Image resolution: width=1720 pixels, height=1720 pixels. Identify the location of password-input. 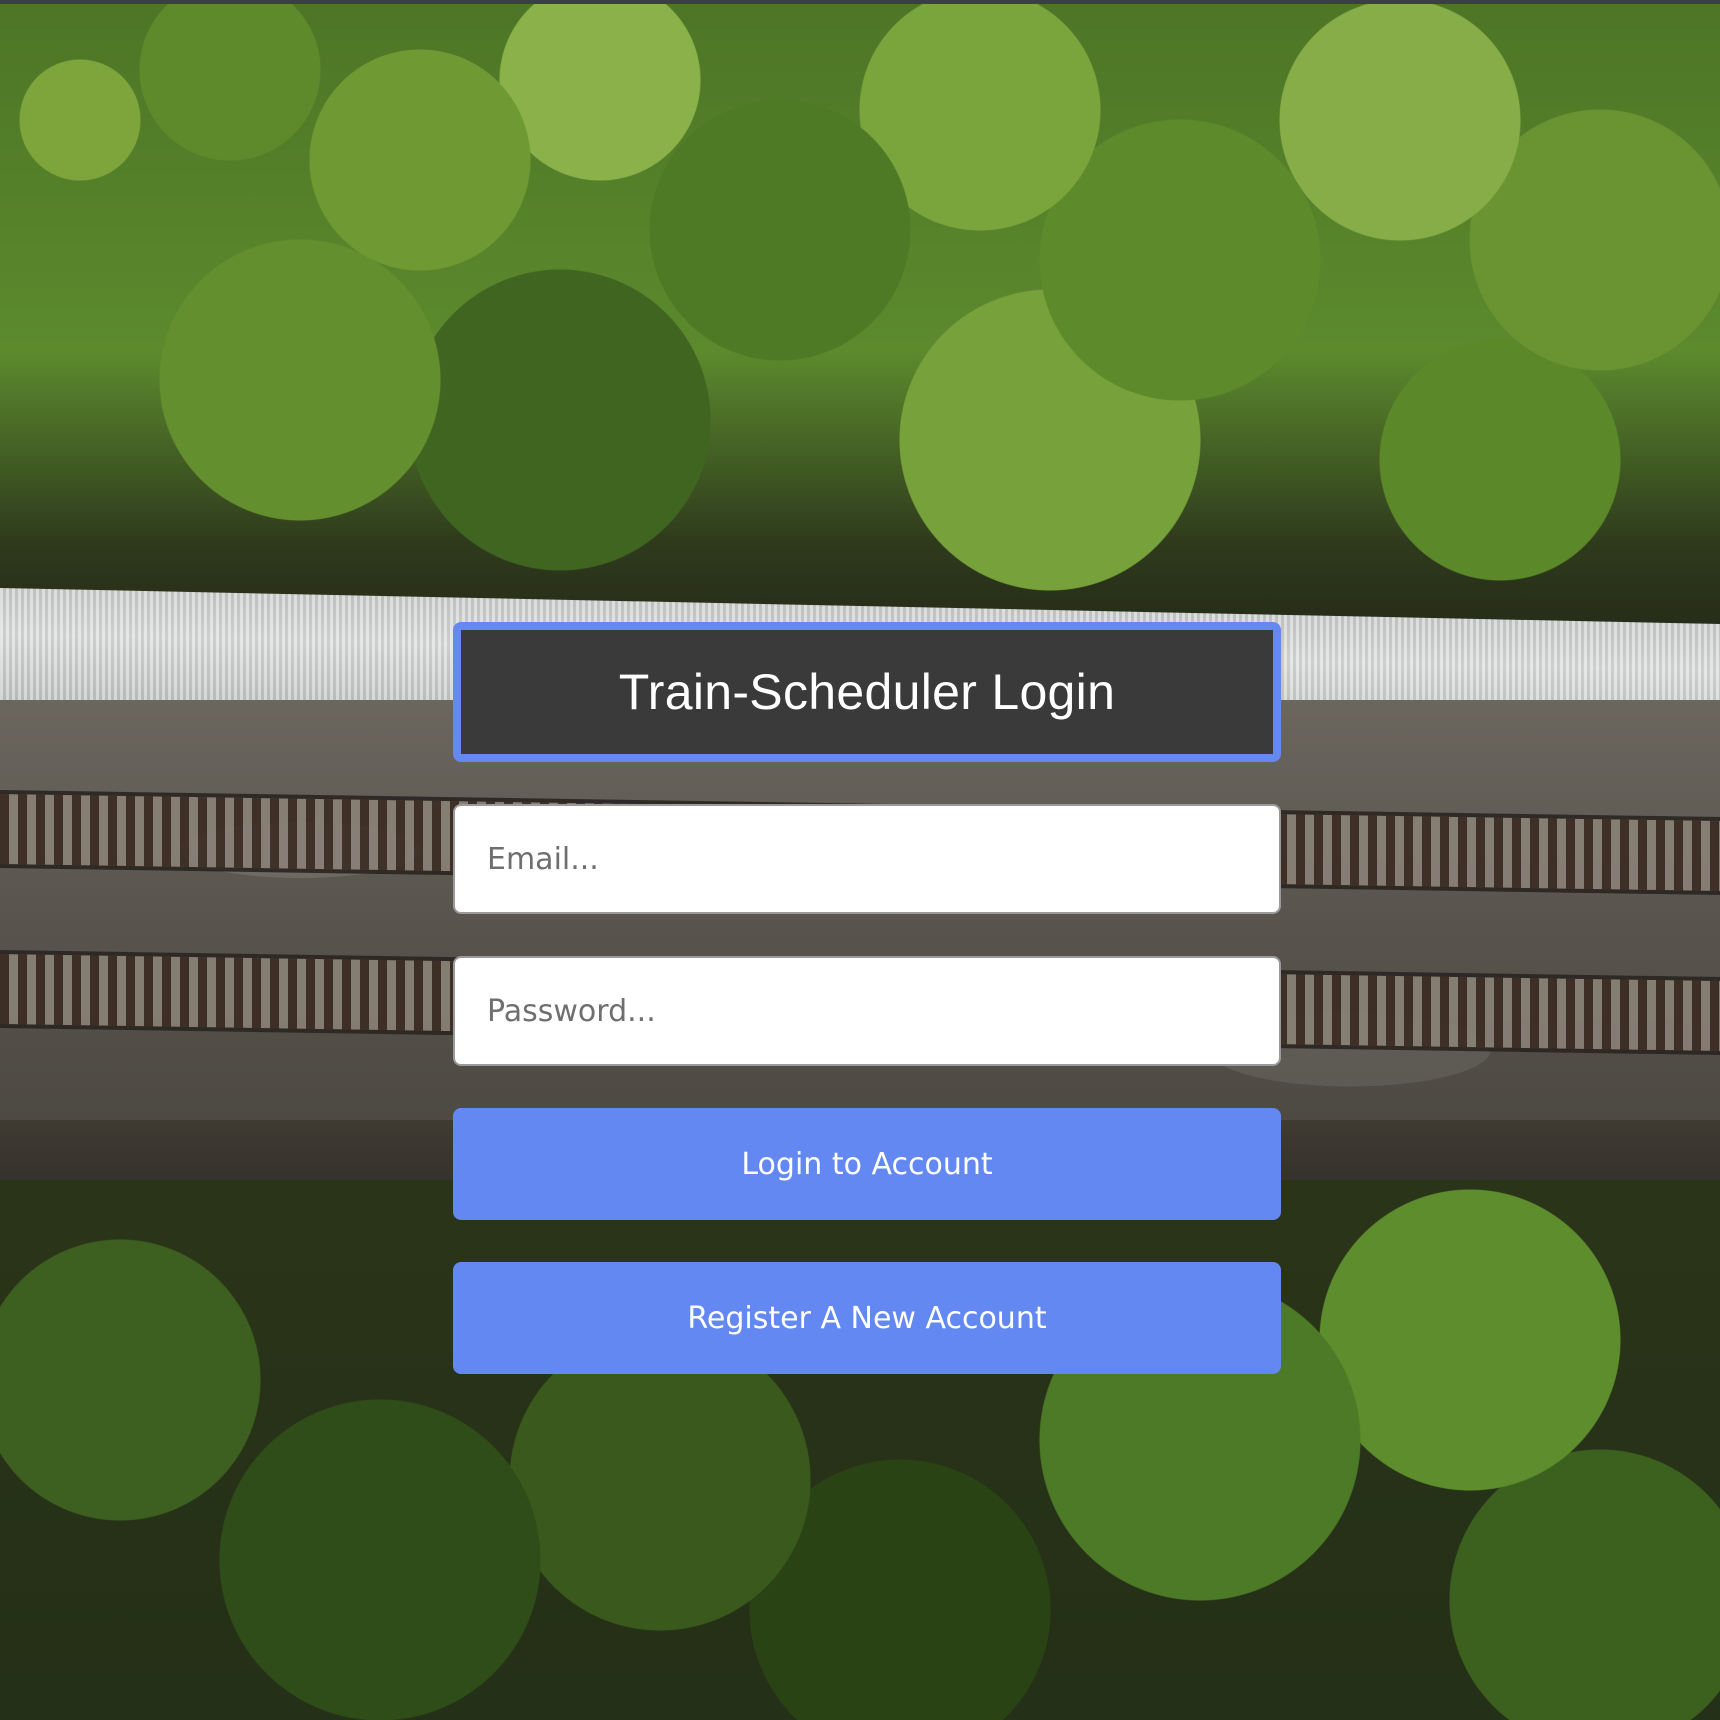
(867, 1011).